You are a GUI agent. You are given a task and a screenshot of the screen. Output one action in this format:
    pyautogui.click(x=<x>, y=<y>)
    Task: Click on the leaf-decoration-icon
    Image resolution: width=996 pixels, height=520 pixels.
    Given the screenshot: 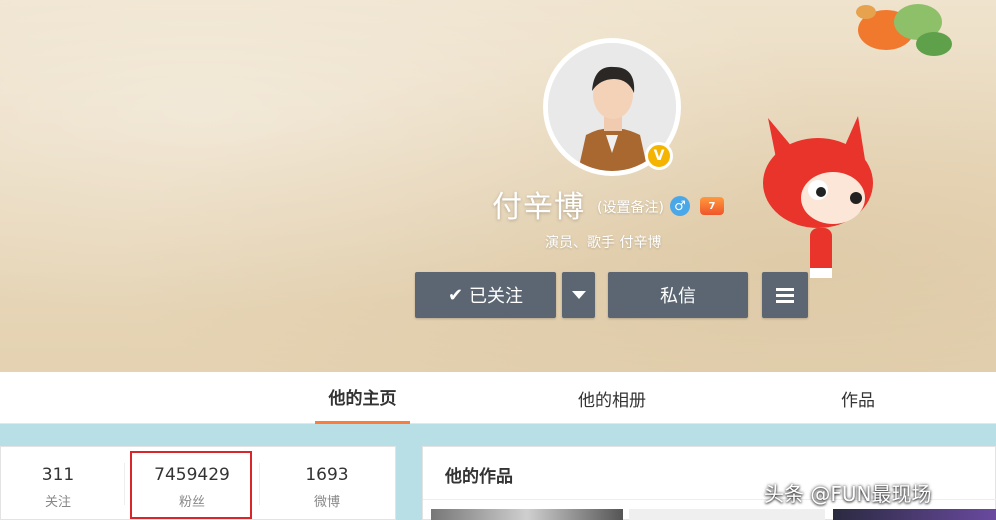 What is the action you would take?
    pyautogui.click(x=904, y=30)
    